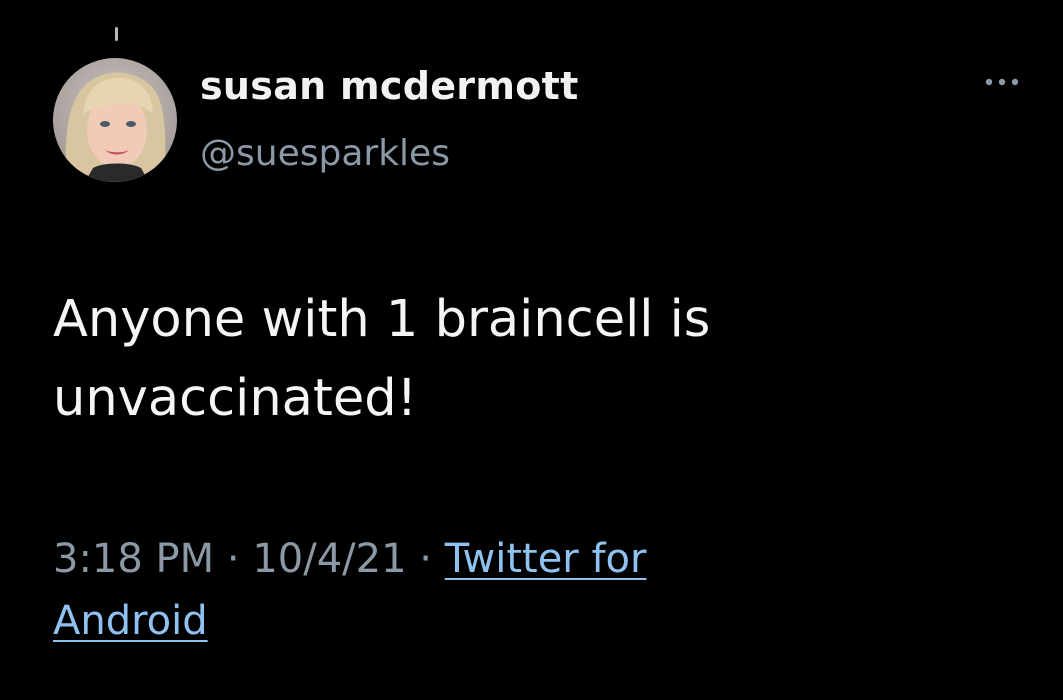 The width and height of the screenshot is (1063, 700). I want to click on avatar-image, so click(115, 120).